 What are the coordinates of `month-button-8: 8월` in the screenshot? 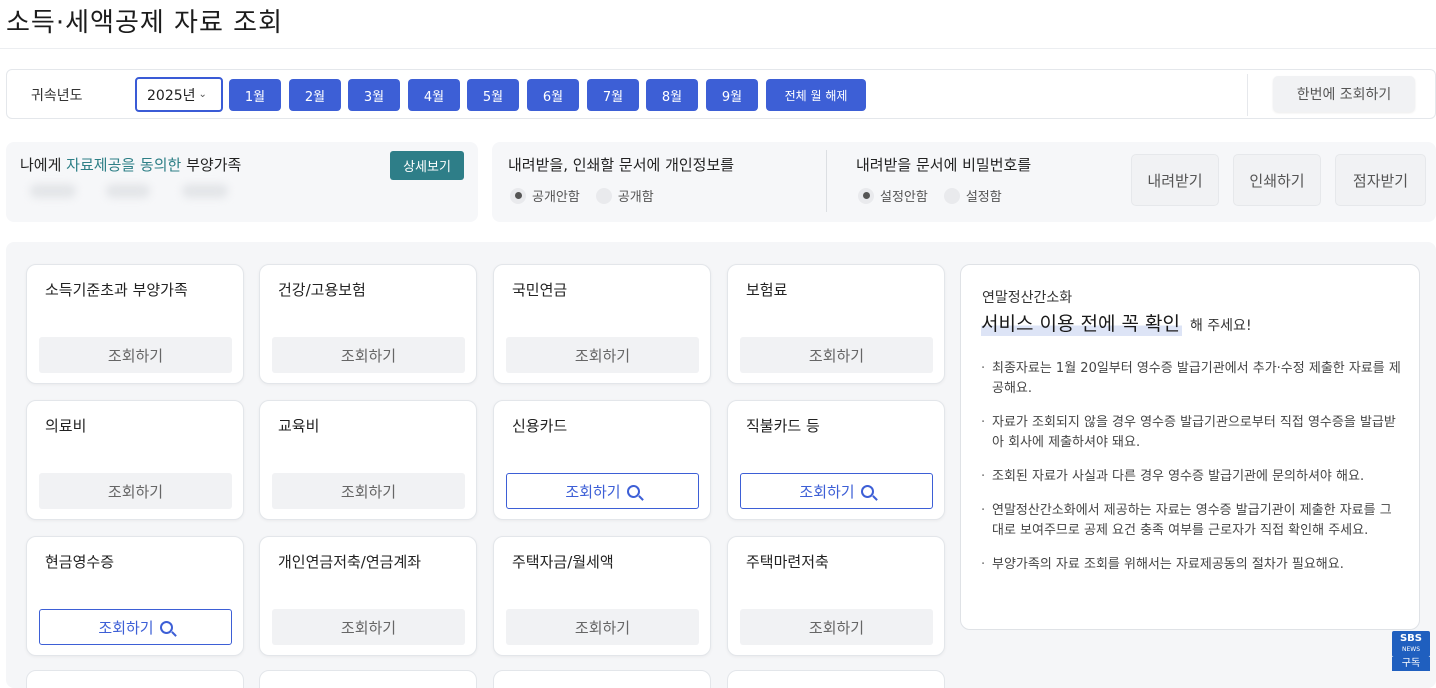 It's located at (672, 95).